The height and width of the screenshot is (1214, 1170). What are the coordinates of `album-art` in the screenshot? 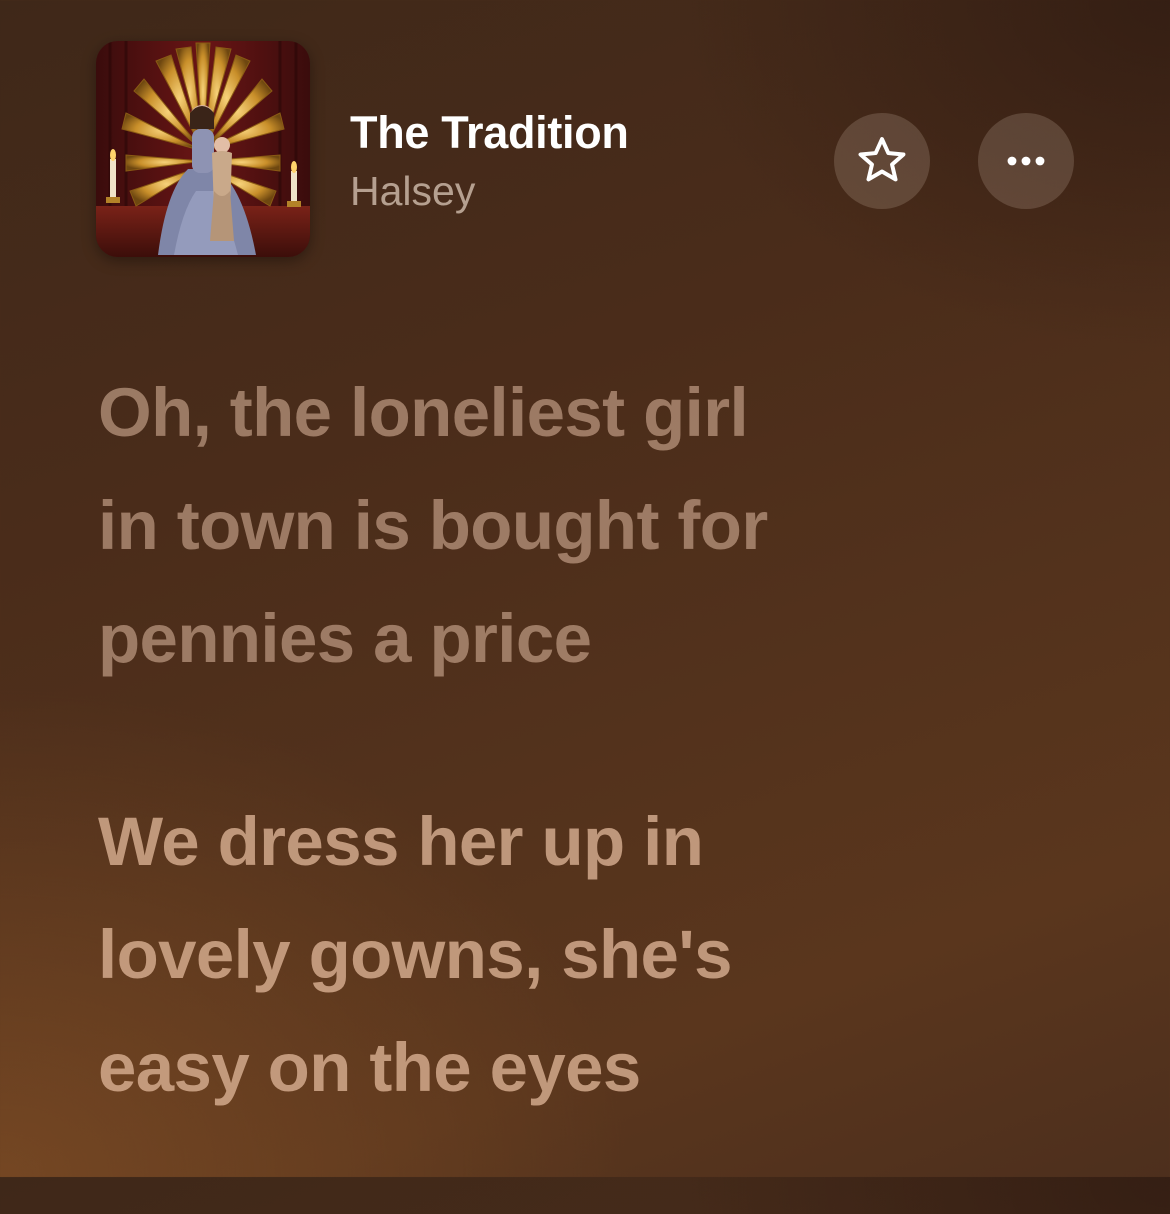 It's located at (203, 149).